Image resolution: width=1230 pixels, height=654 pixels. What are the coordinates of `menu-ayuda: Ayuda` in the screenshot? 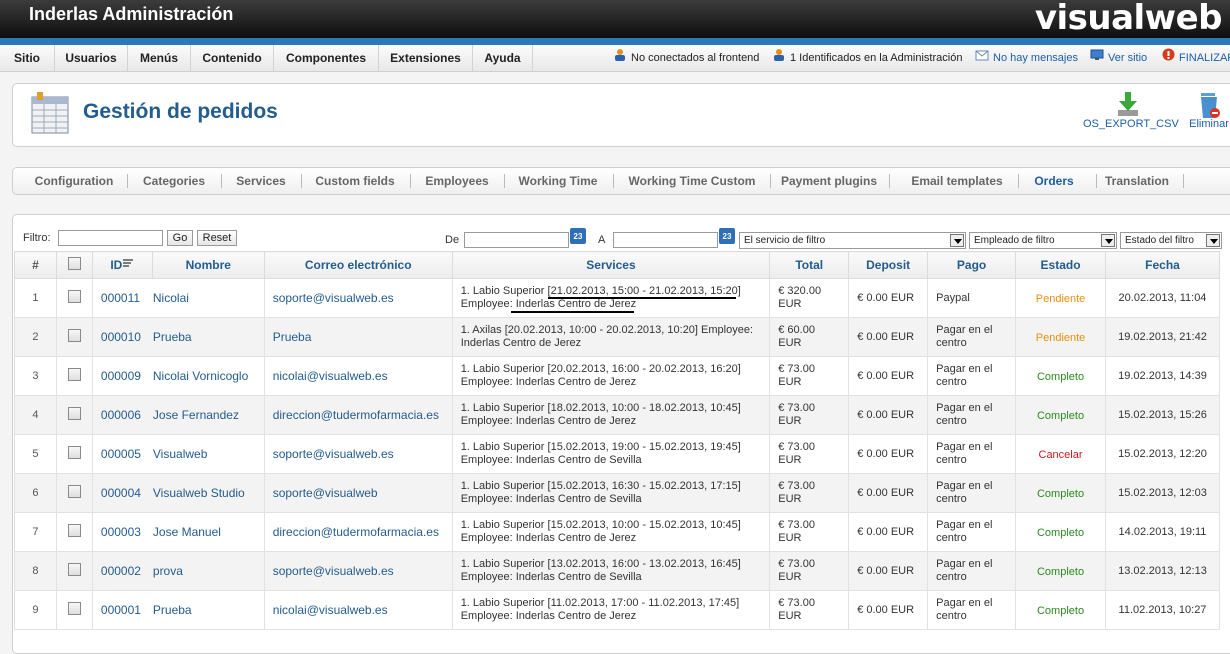 It's located at (503, 58).